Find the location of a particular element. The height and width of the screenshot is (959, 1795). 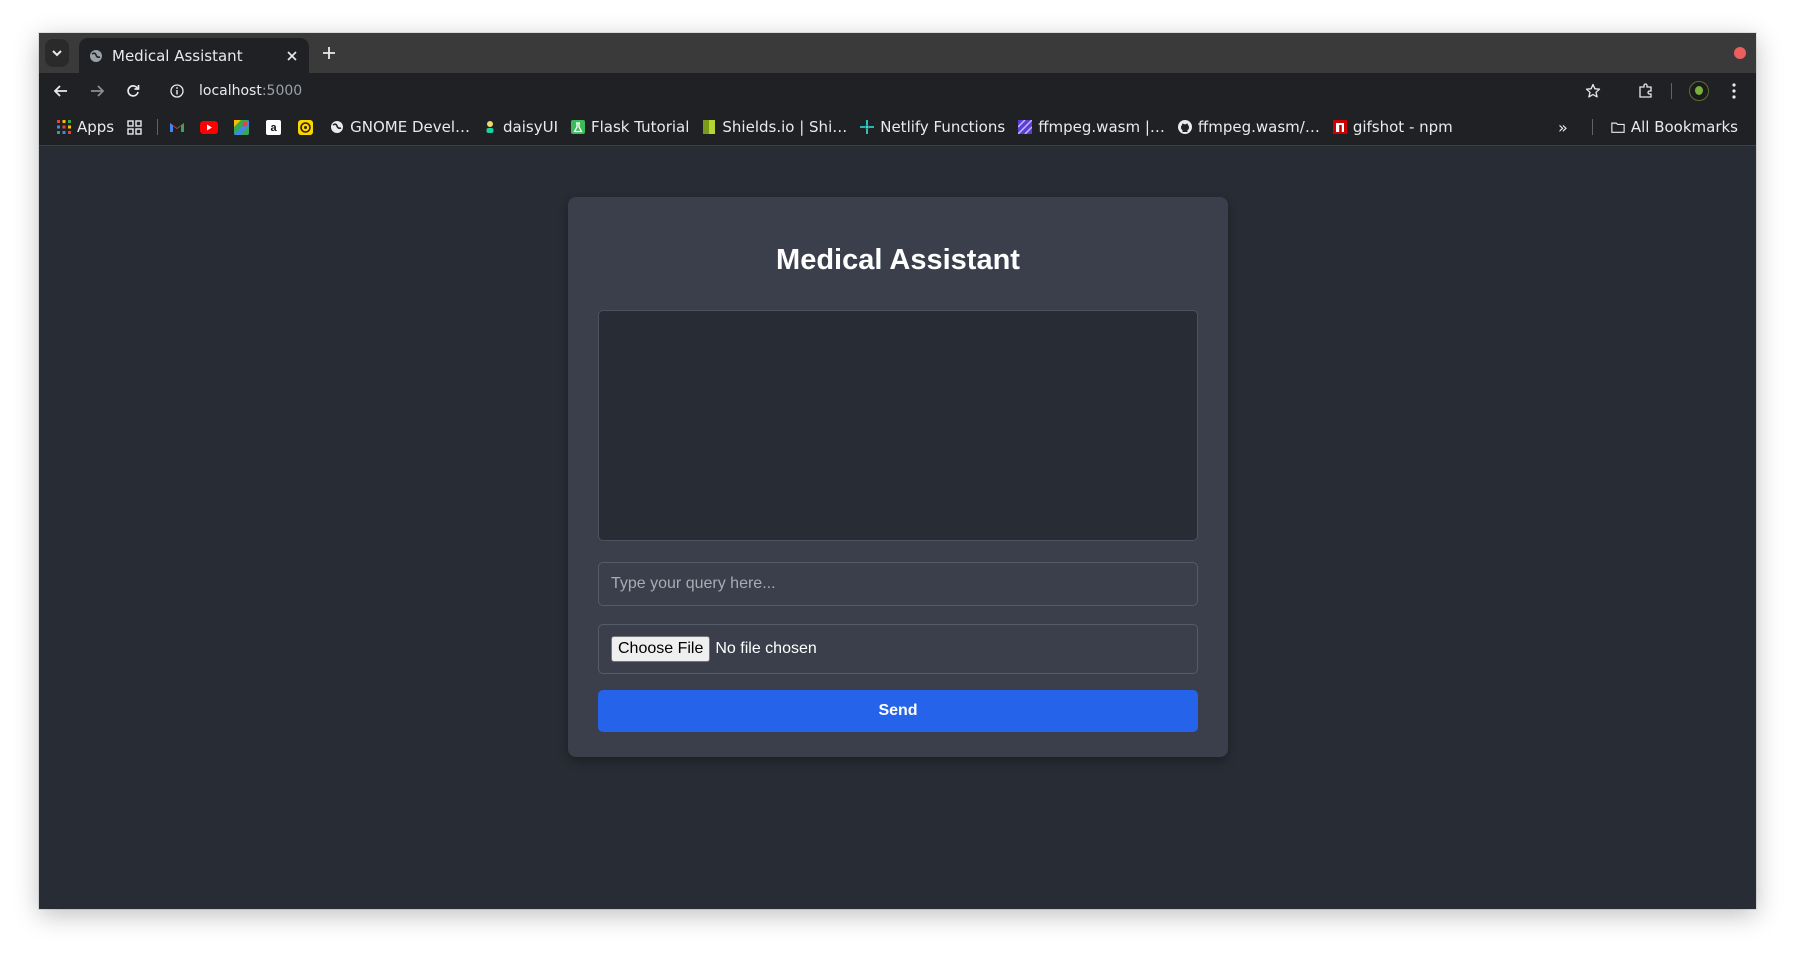

bookmark-gifshot-npm: gifshot - npm is located at coordinates (1393, 127).